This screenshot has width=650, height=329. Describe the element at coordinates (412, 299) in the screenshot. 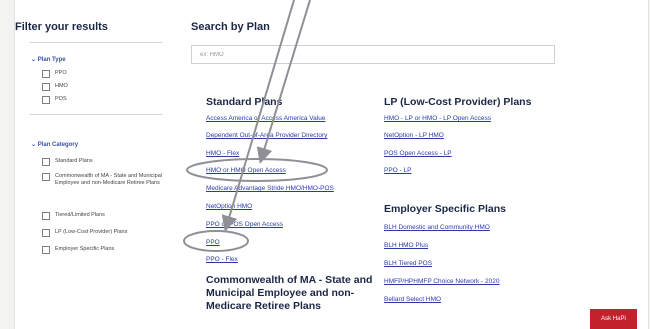

I see `plan-link: Bellard Select HMO` at that location.